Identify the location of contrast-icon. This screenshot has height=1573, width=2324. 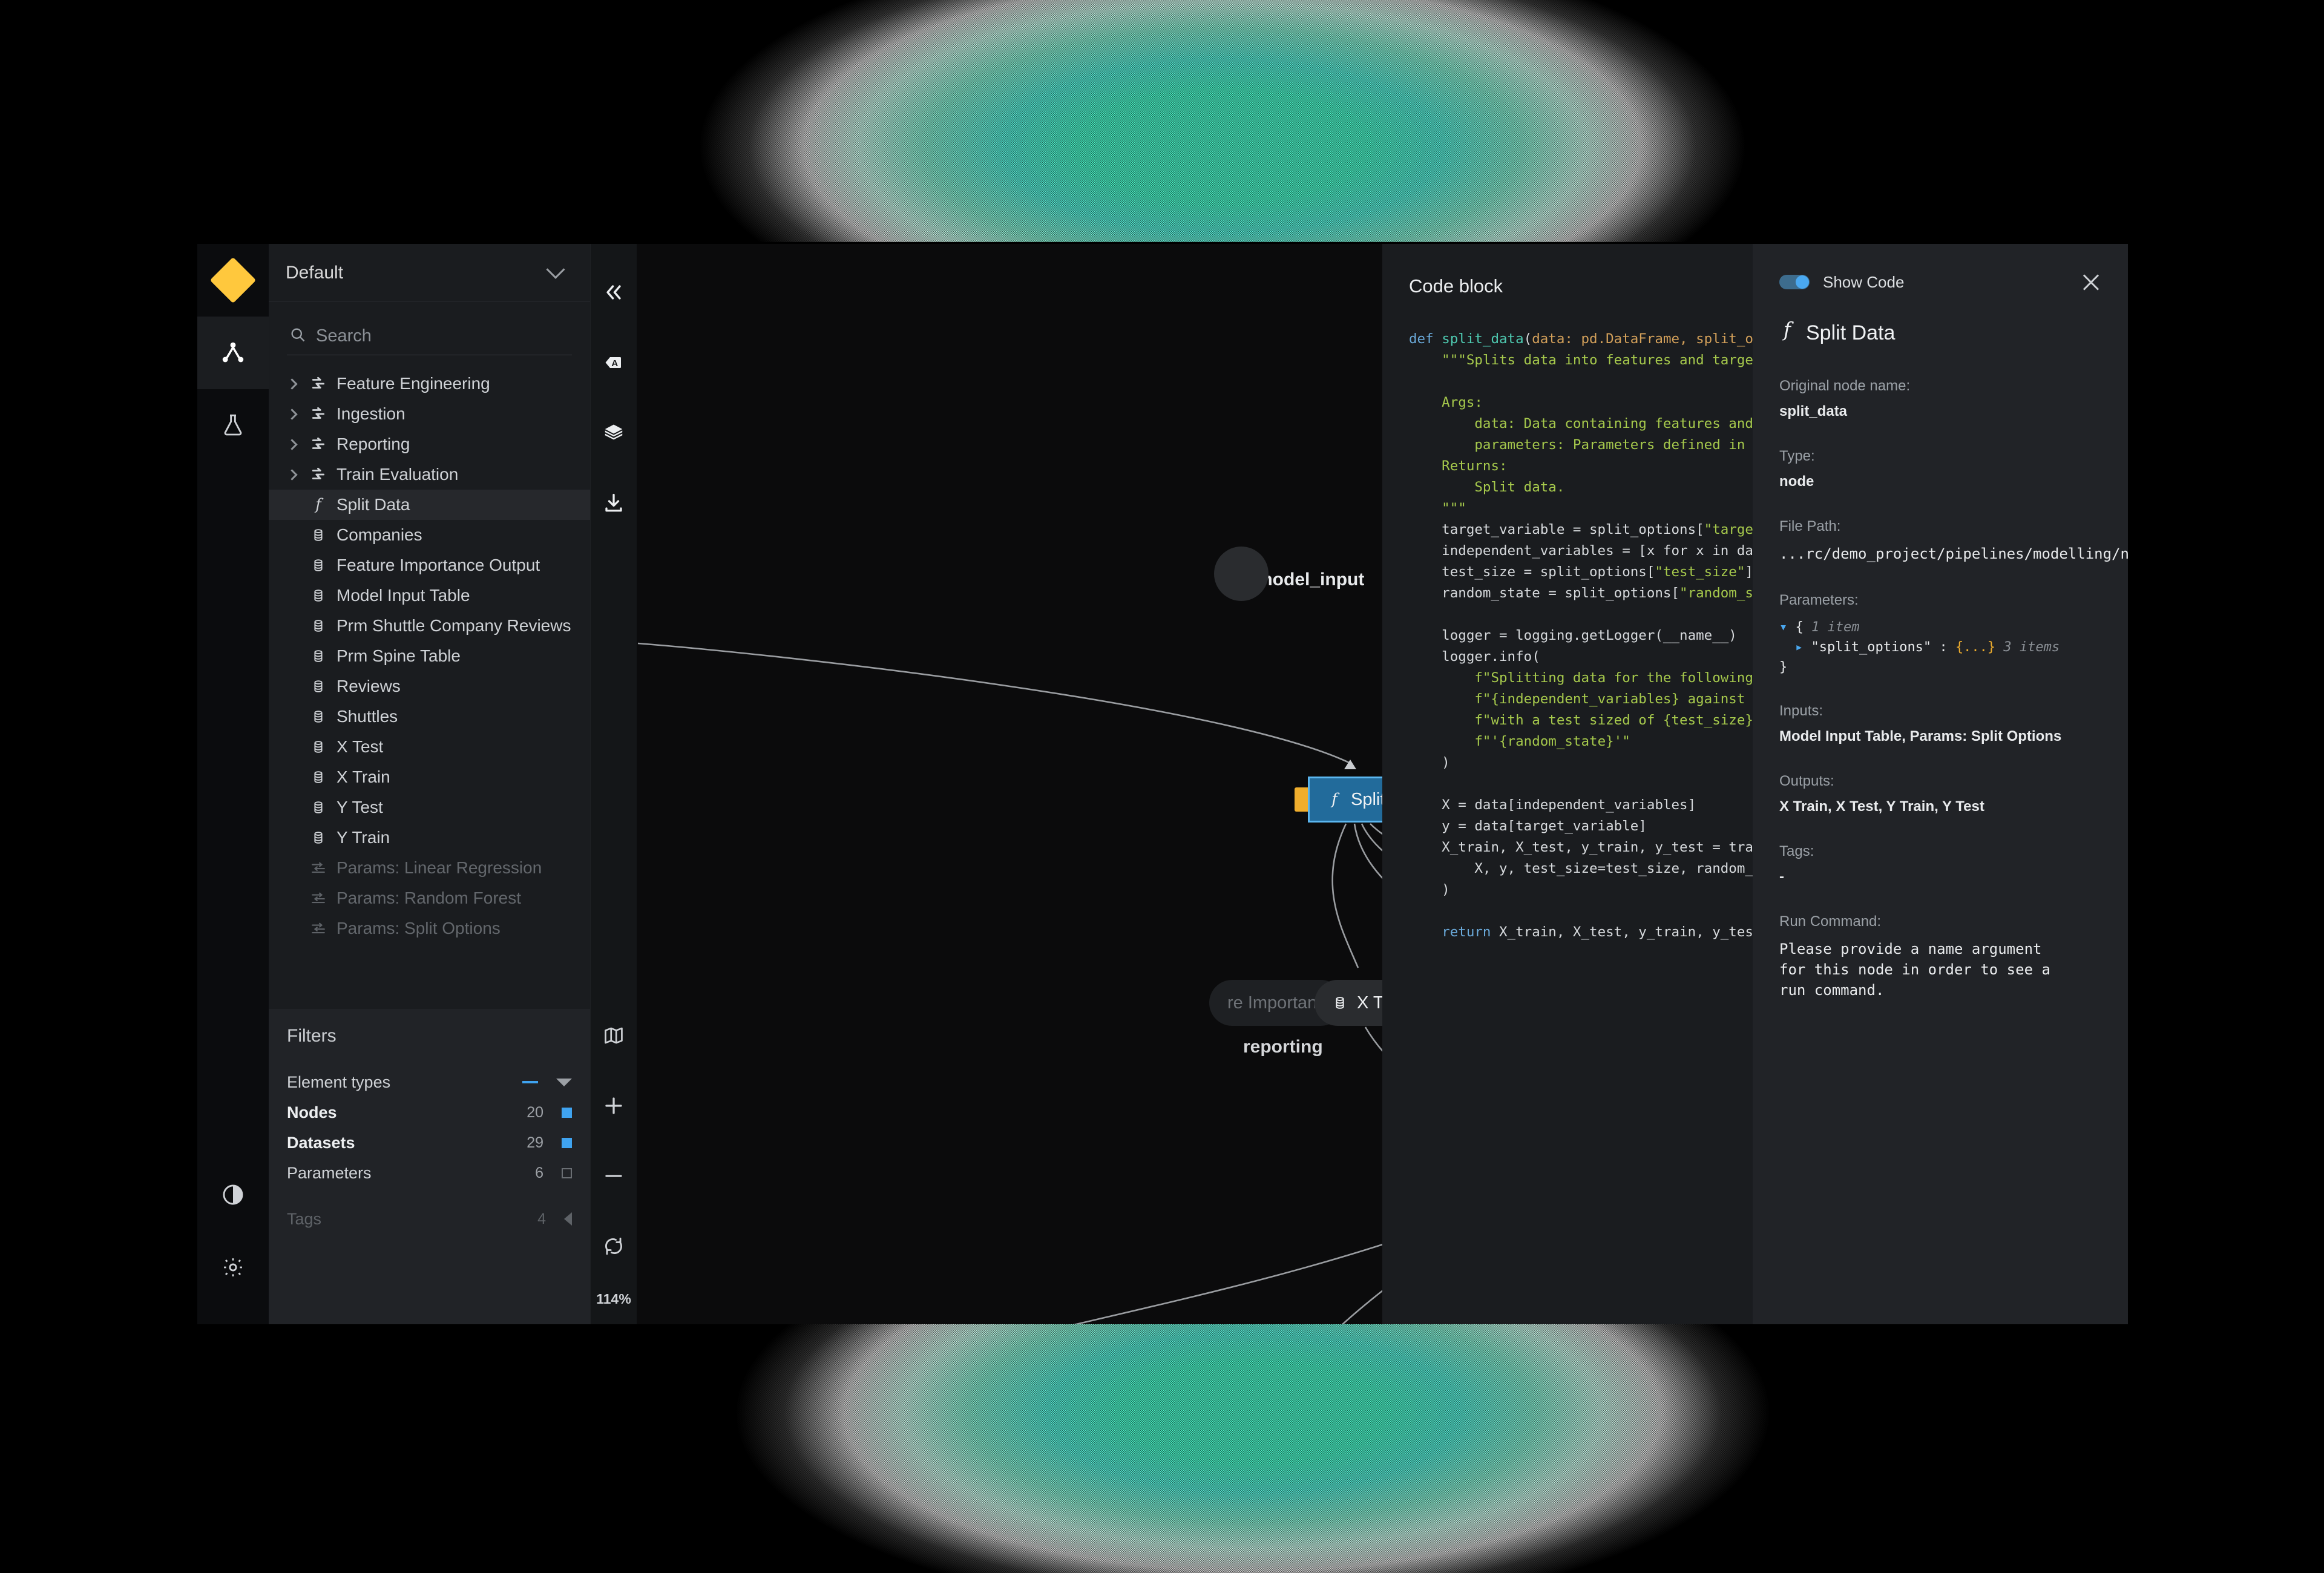
(233, 1195).